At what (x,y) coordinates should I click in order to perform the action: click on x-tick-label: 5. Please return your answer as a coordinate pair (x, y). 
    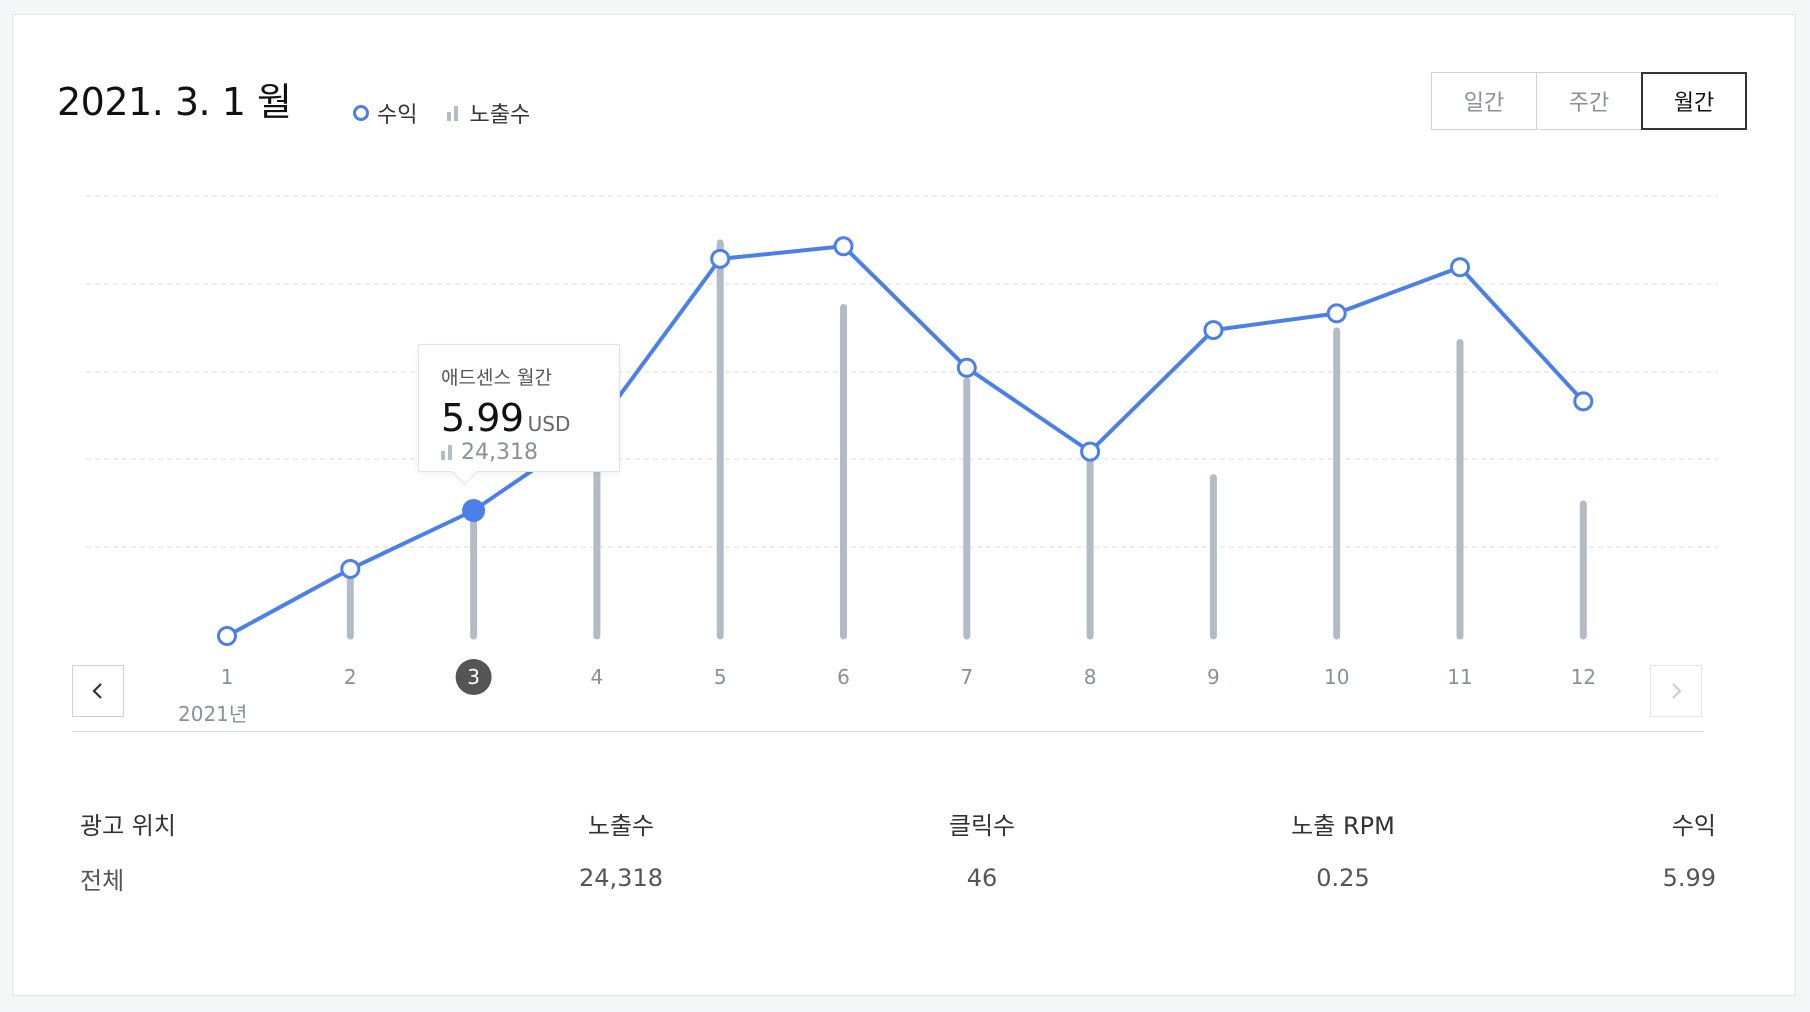
    Looking at the image, I should click on (720, 677).